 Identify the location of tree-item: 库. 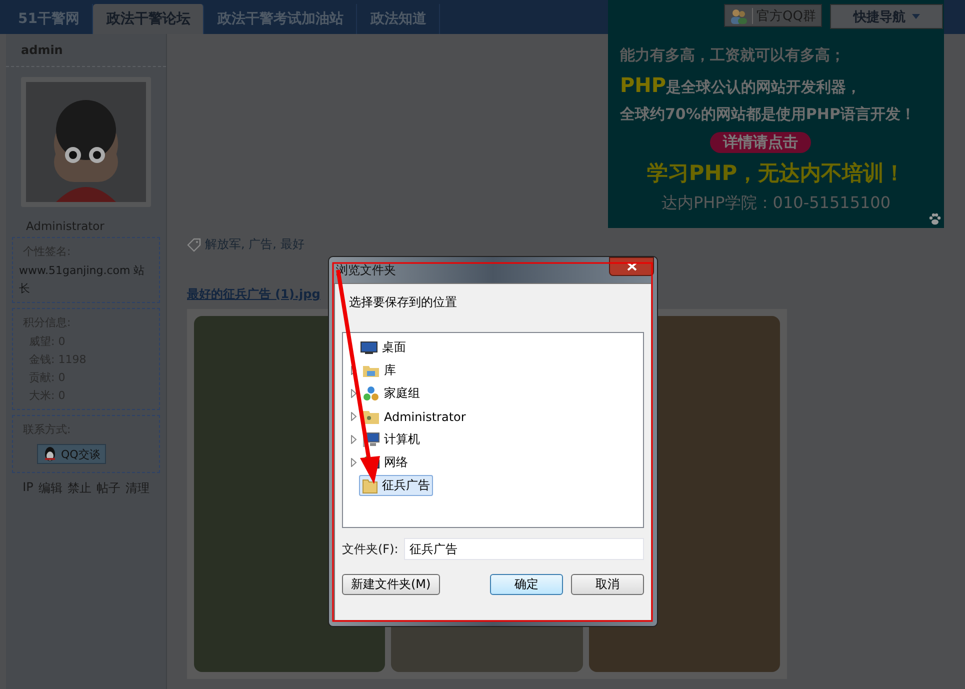
(379, 370).